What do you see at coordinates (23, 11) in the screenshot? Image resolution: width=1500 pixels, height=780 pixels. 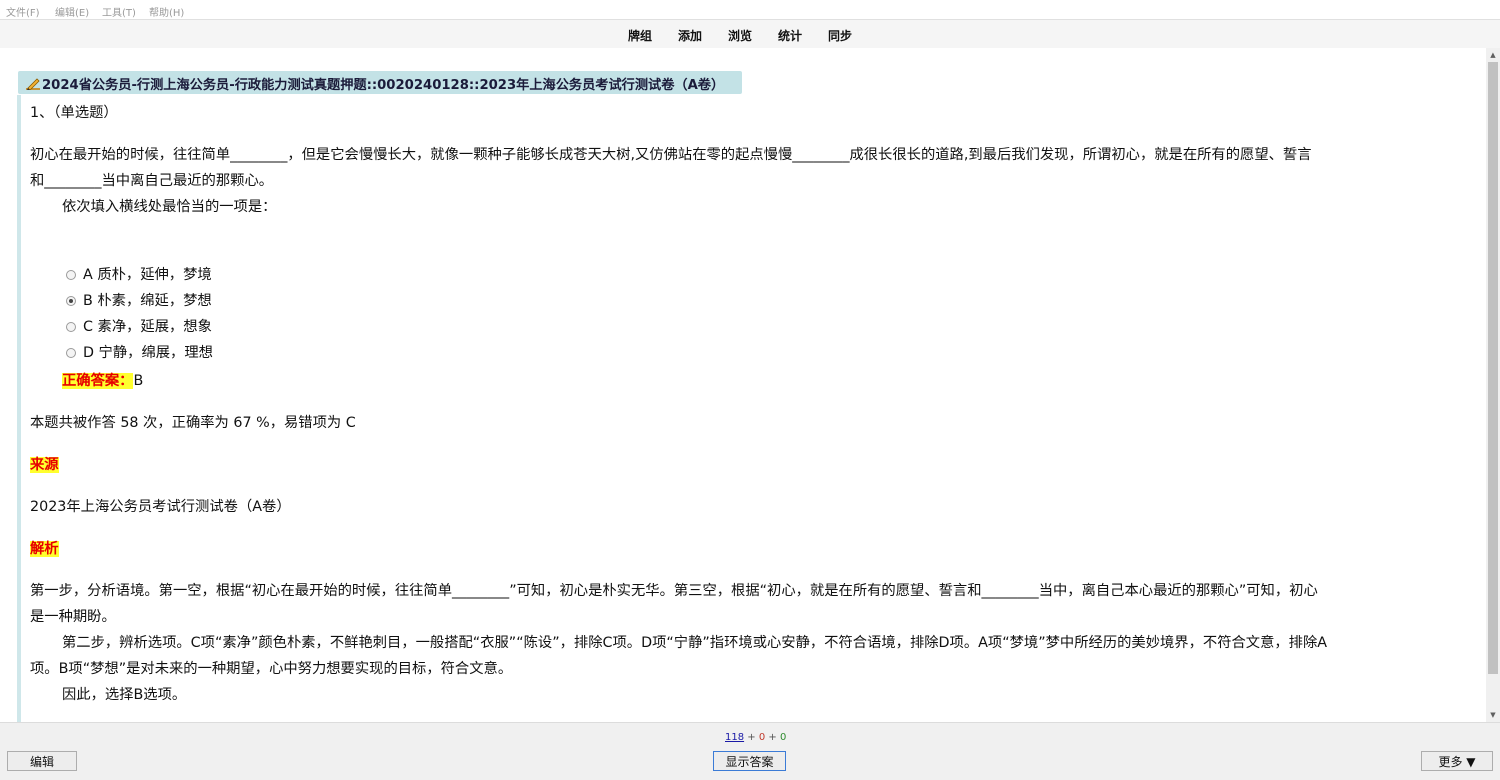 I see `menu-file: 文件(F)` at bounding box center [23, 11].